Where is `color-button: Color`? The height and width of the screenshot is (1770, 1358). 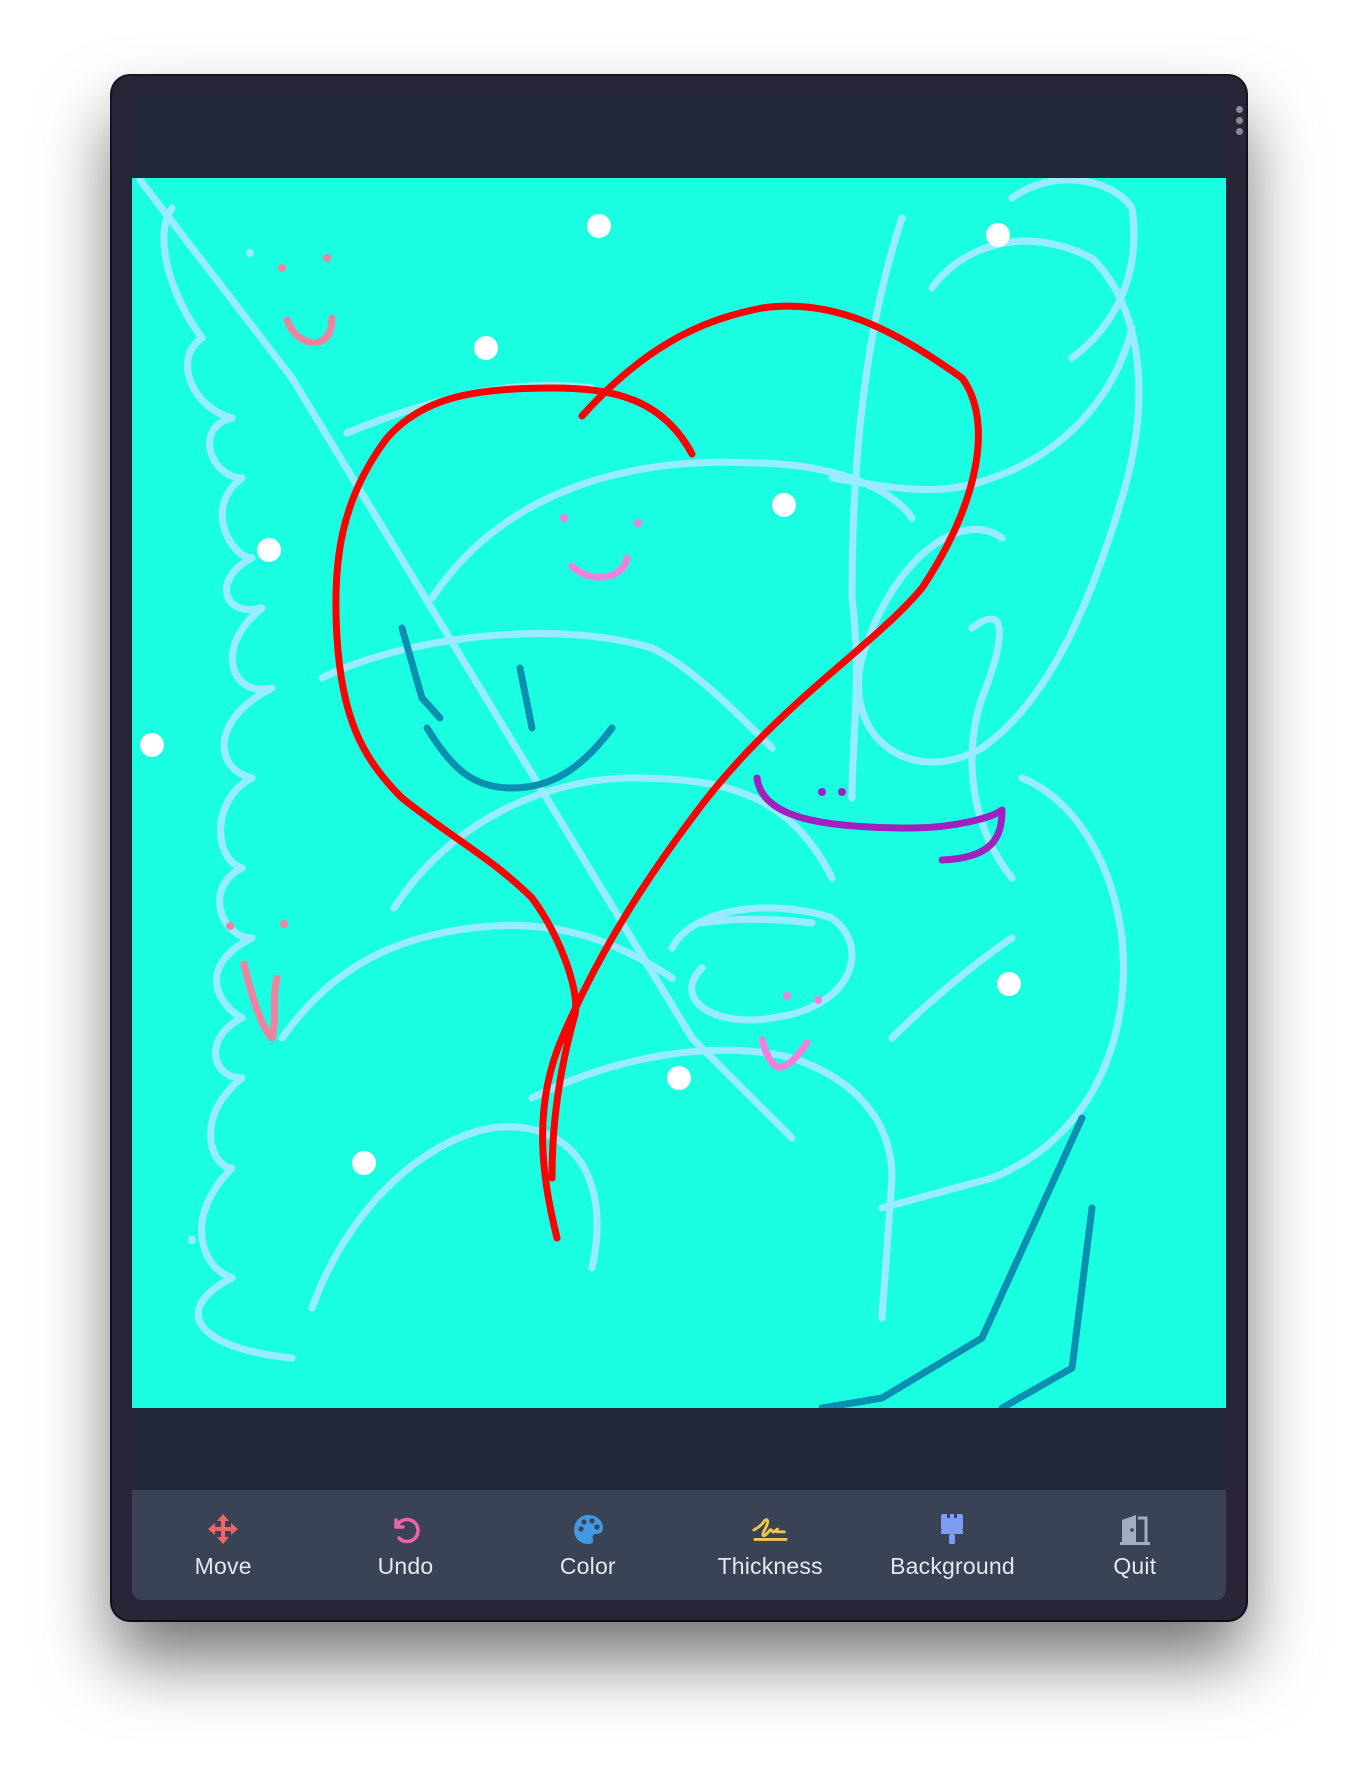 color-button: Color is located at coordinates (588, 1545).